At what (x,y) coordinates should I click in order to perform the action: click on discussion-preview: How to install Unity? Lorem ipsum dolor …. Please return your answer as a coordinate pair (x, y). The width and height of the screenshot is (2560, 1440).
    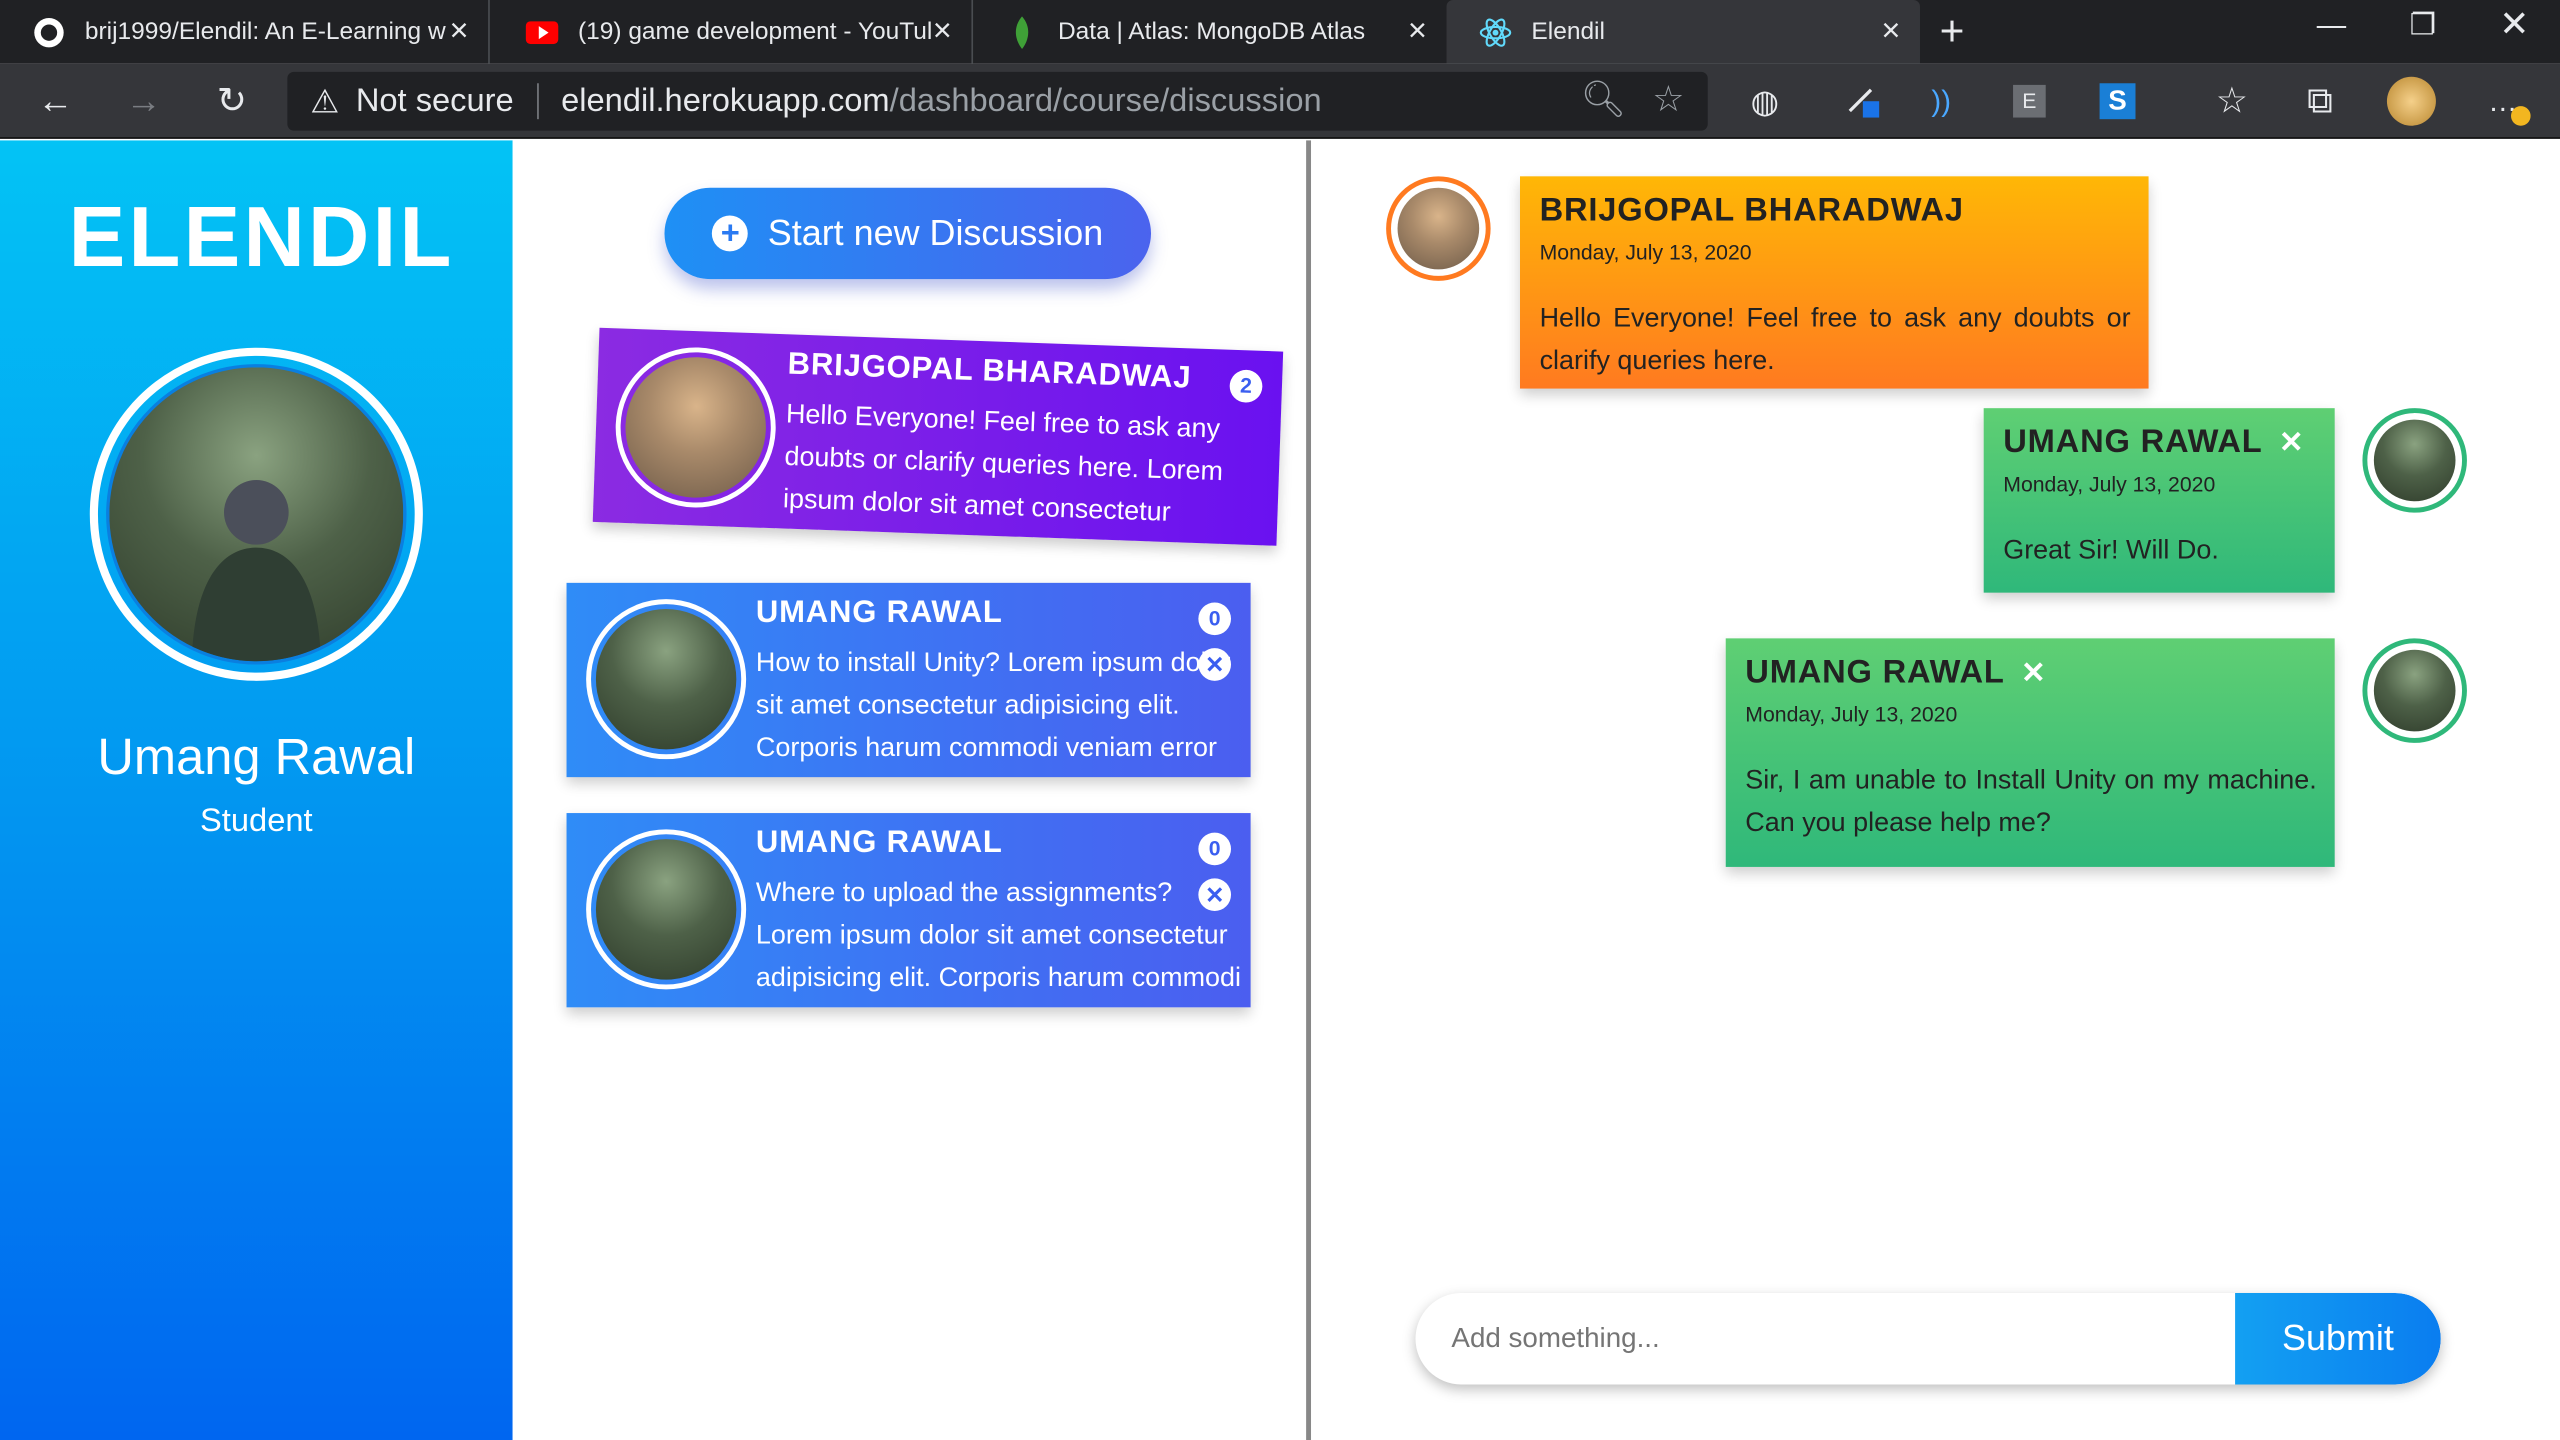
    Looking at the image, I should click on (993, 705).